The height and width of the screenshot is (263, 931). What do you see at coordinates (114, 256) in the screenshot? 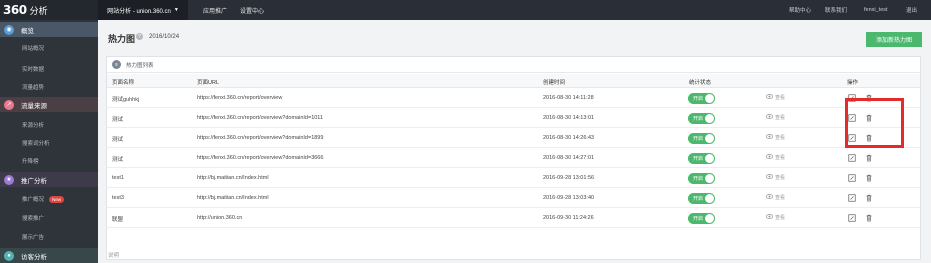
I see `note-title: 说明` at bounding box center [114, 256].